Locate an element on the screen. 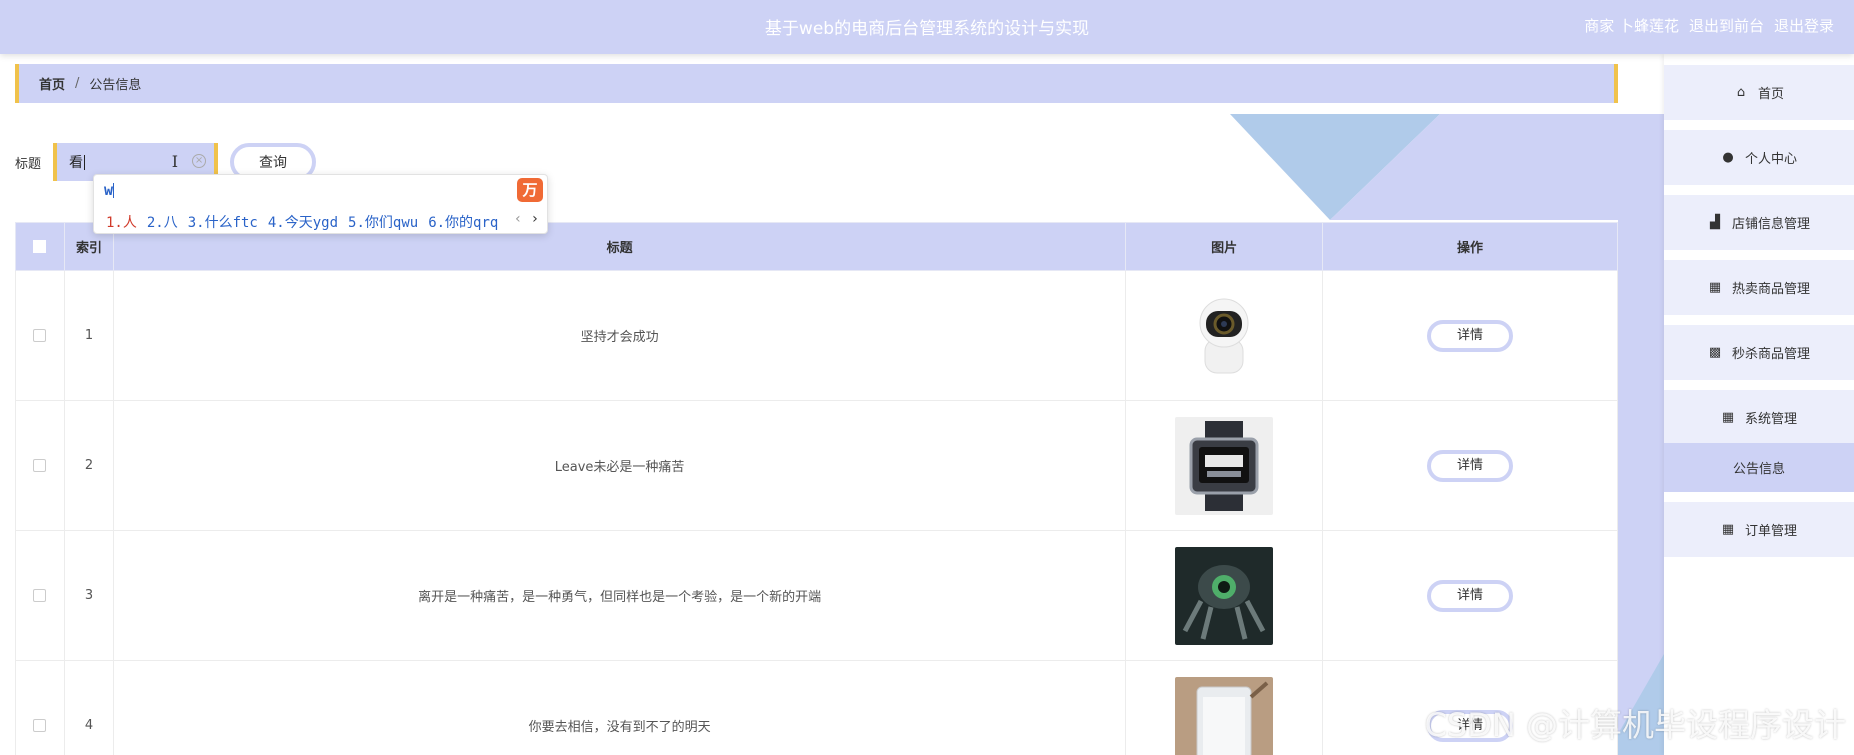  search-input-value: 看 is located at coordinates (76, 163).